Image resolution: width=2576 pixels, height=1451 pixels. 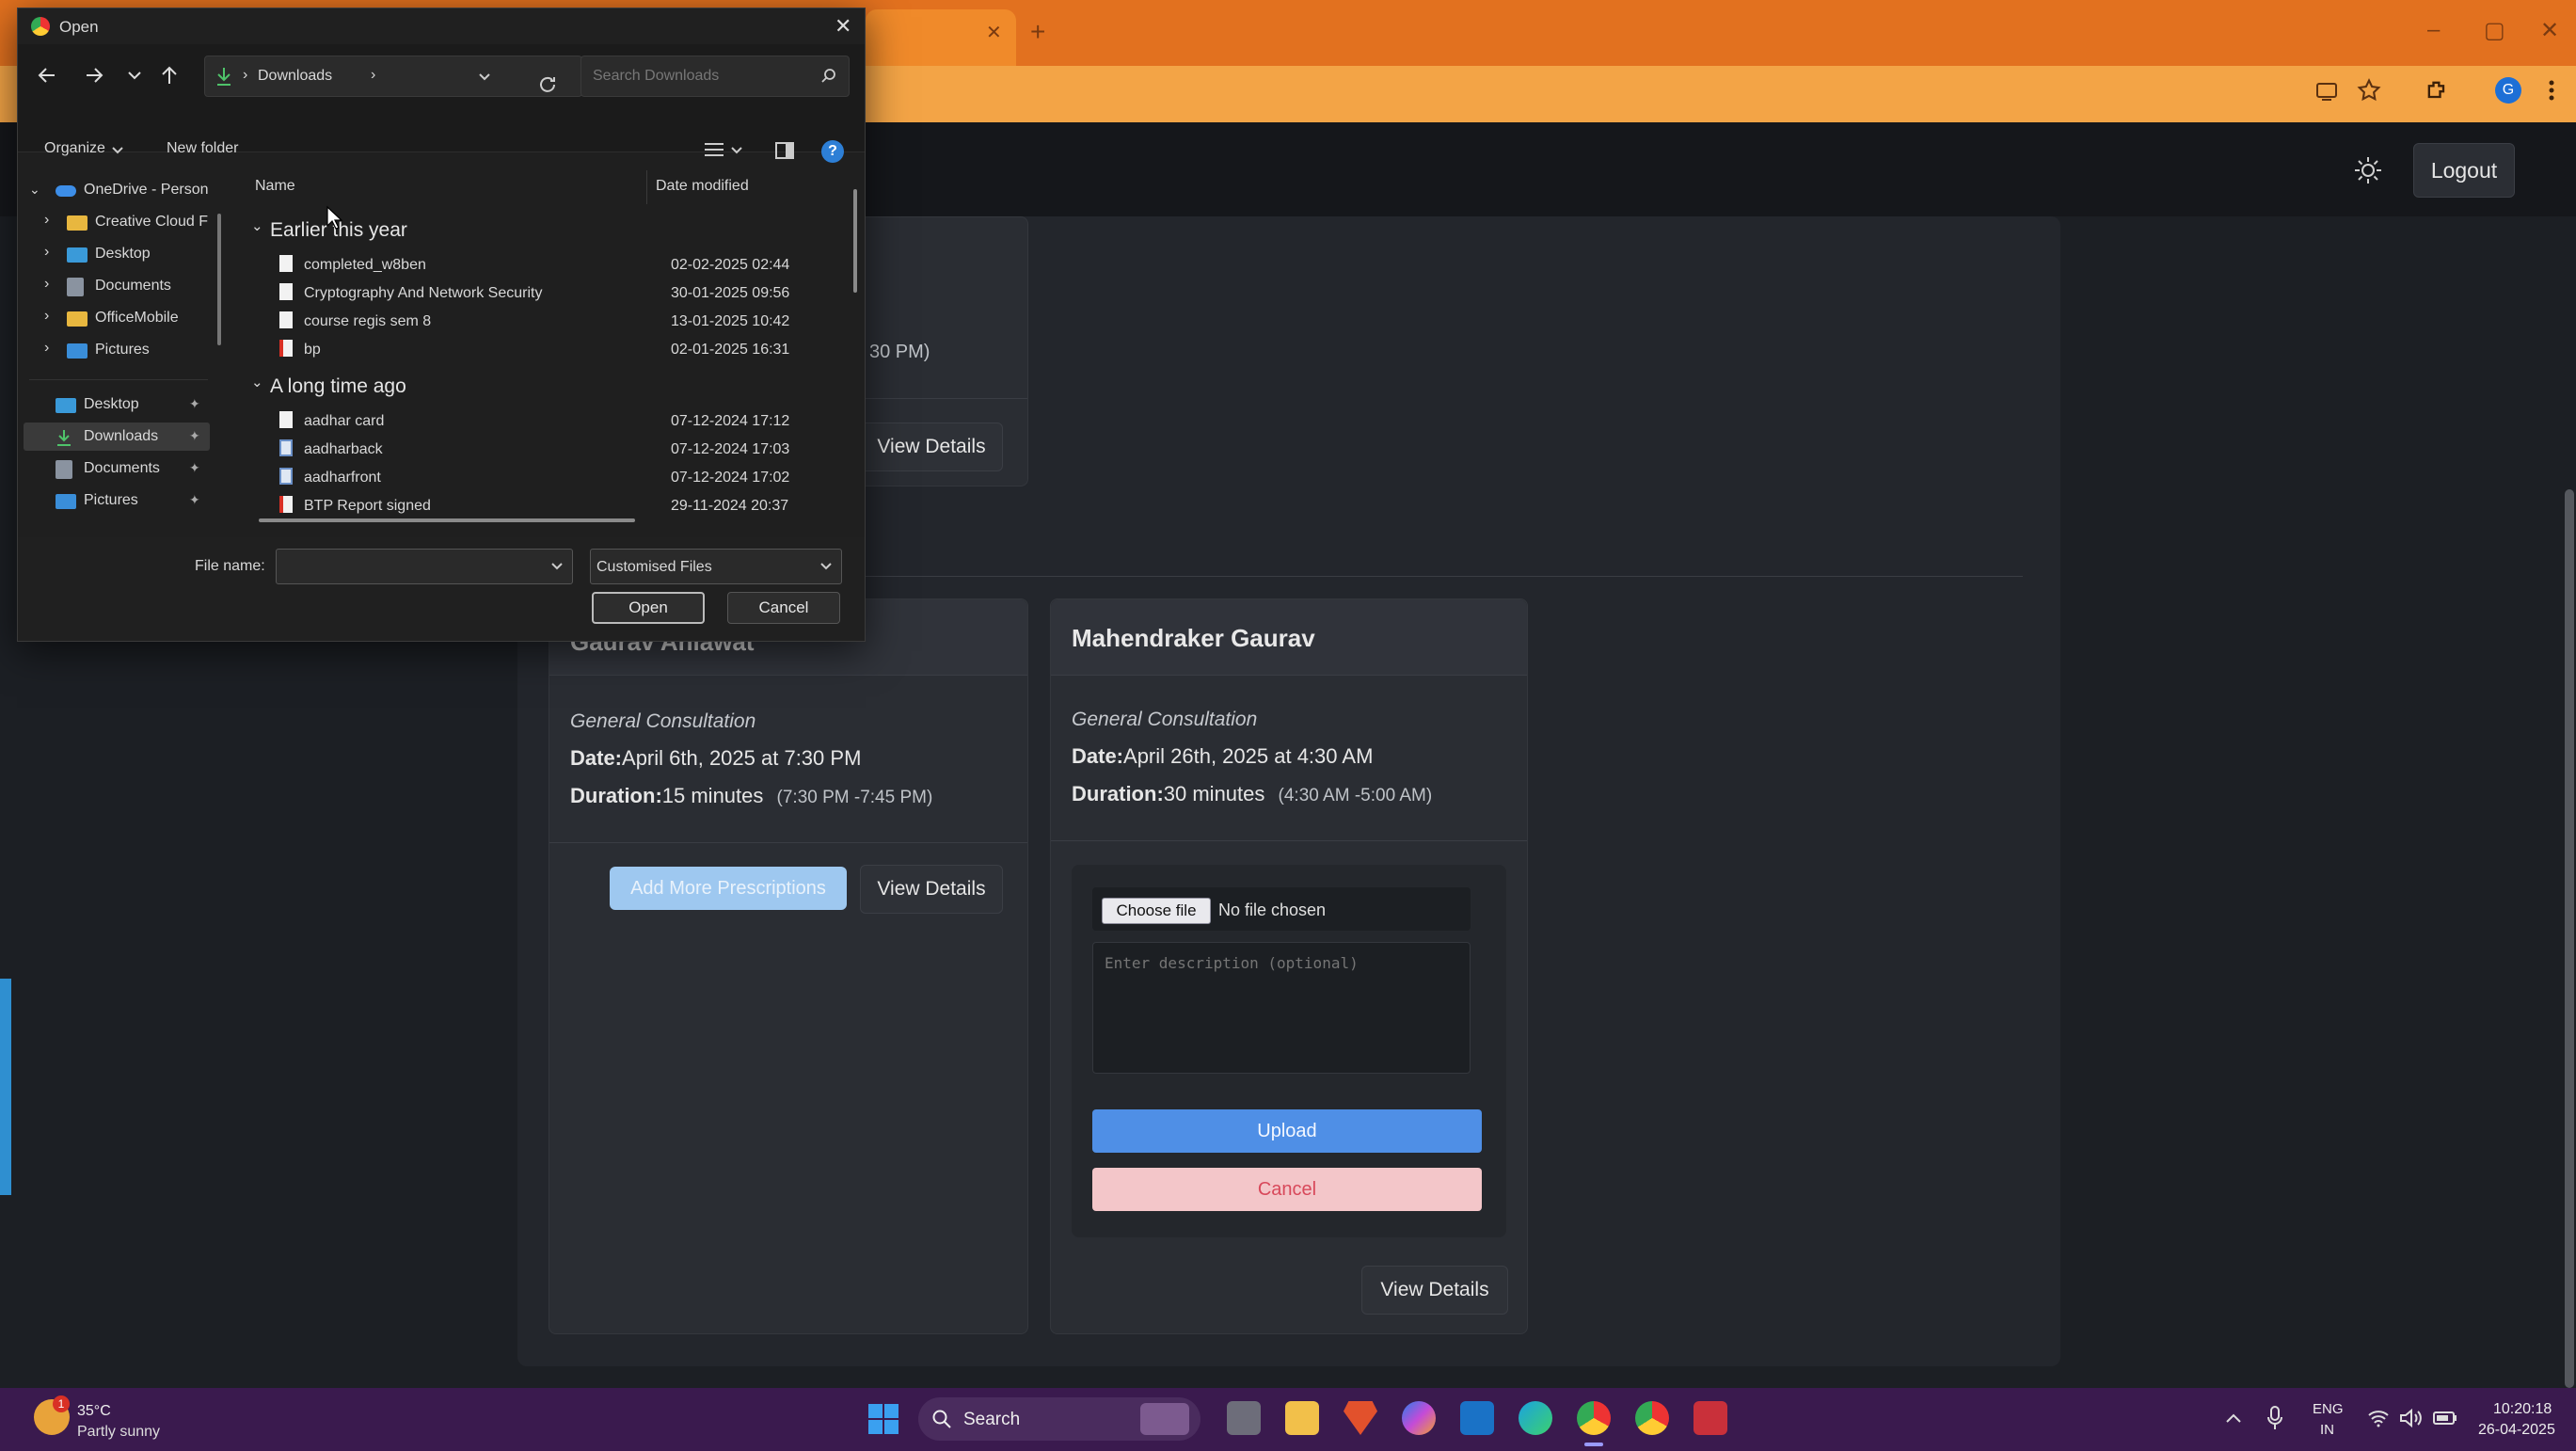 What do you see at coordinates (169, 75) in the screenshot?
I see `up-arrow-icon` at bounding box center [169, 75].